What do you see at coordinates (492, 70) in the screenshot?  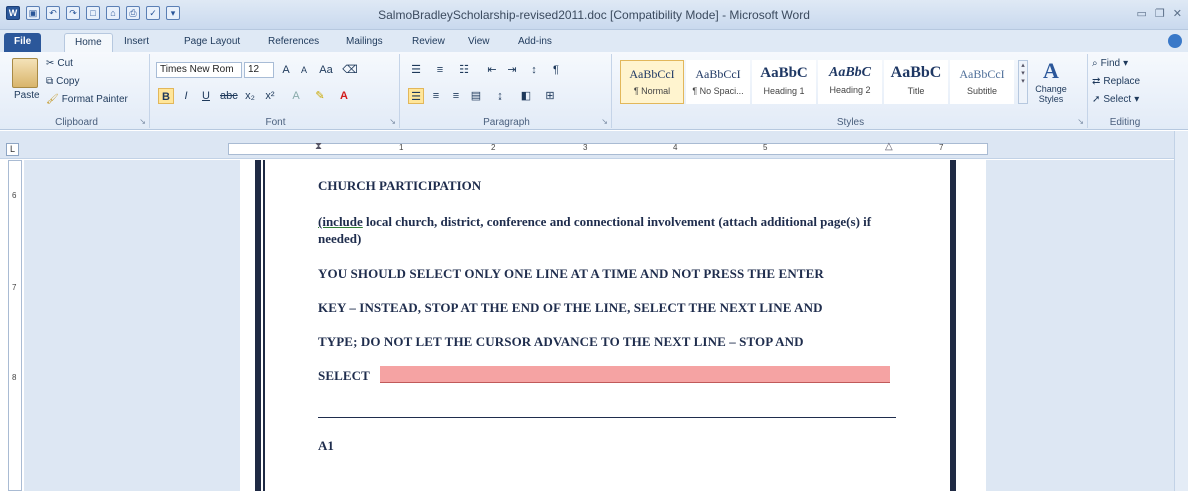 I see `decrease-indent-icon: ⇤` at bounding box center [492, 70].